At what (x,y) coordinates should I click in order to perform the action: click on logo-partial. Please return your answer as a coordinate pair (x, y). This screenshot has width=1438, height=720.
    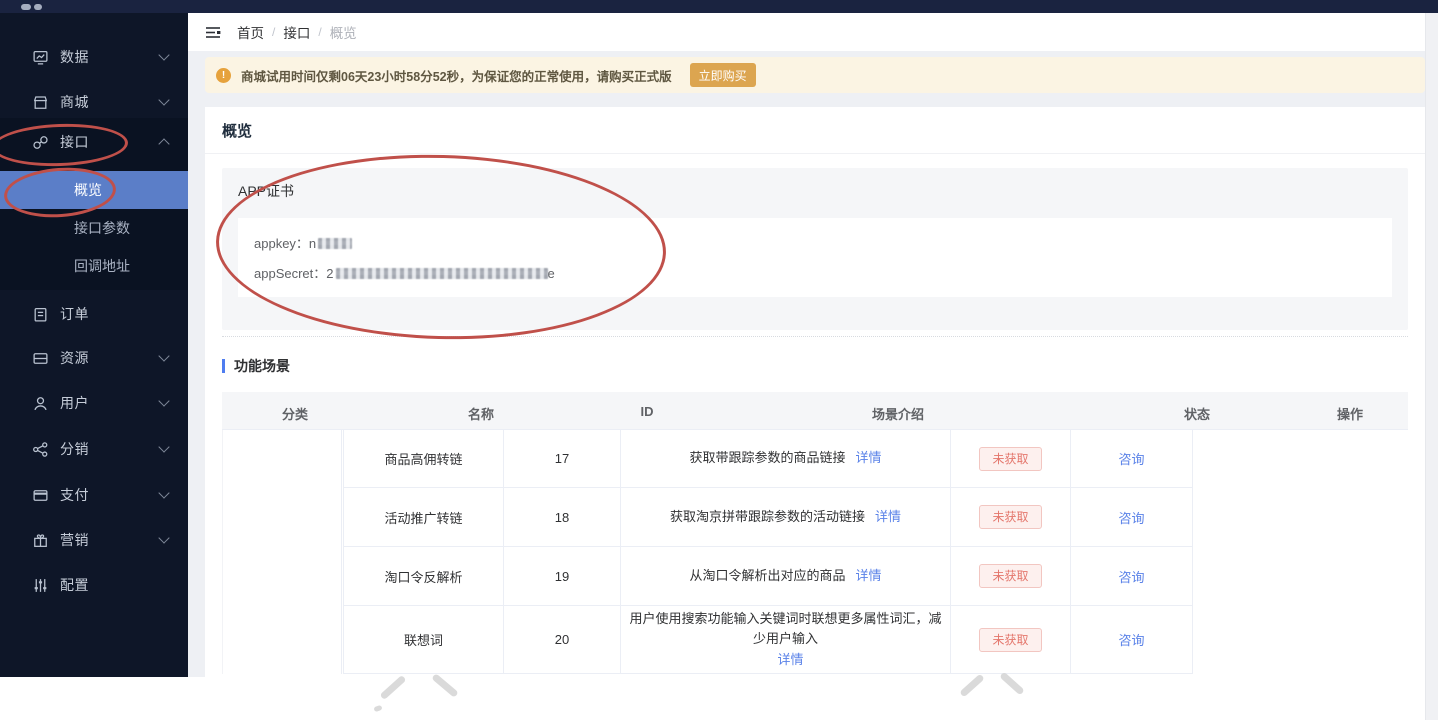
    Looking at the image, I should click on (38, 7).